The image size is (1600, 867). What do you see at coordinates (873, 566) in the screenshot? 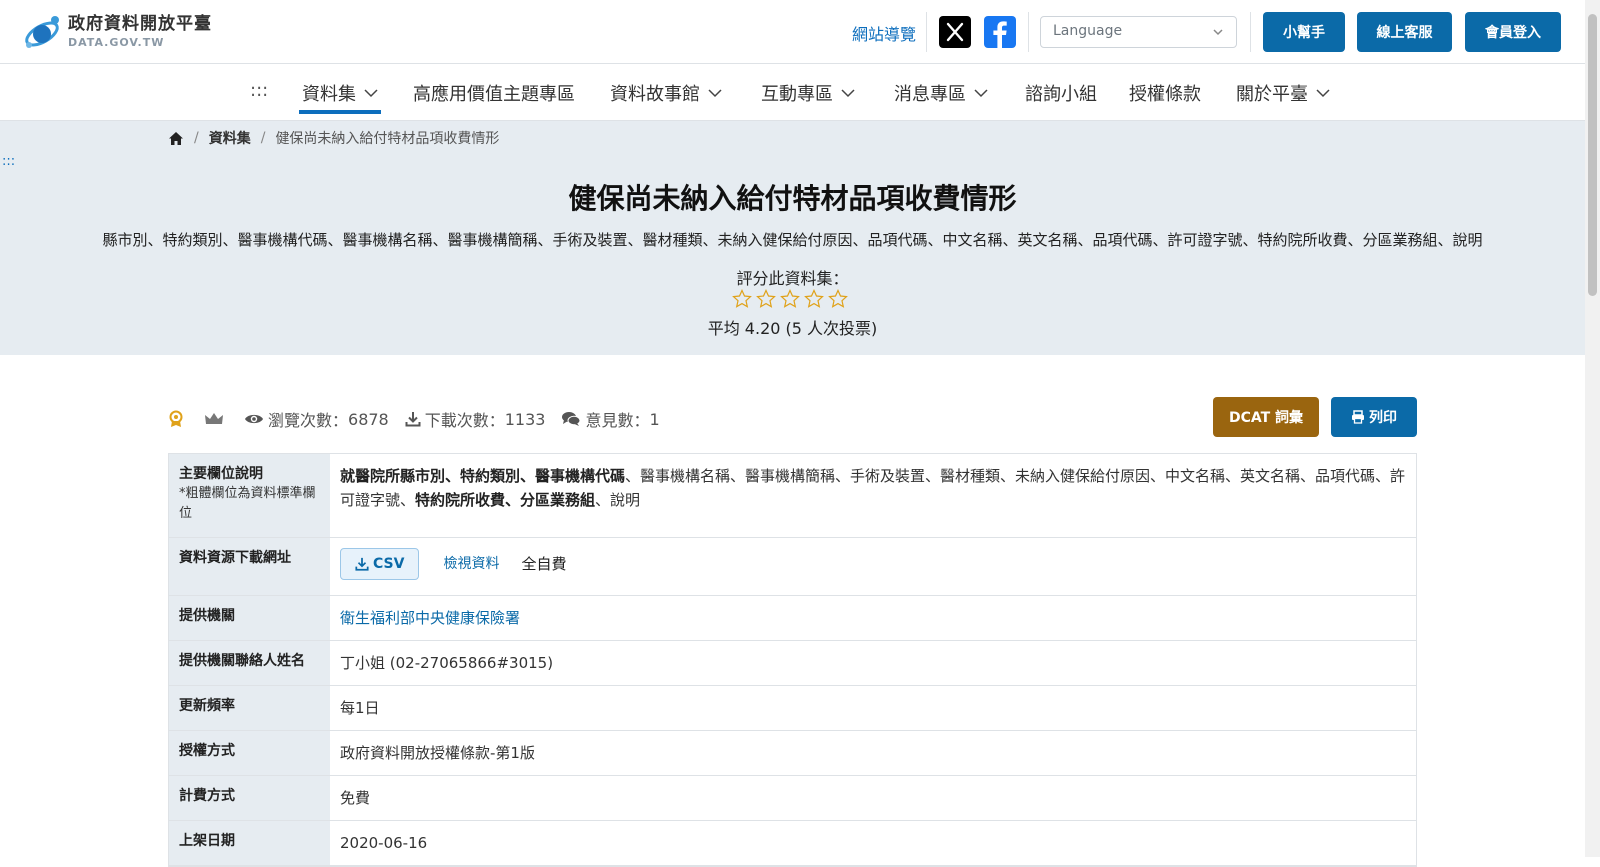
I see `download-value: CSV 檢視資料 全自費` at bounding box center [873, 566].